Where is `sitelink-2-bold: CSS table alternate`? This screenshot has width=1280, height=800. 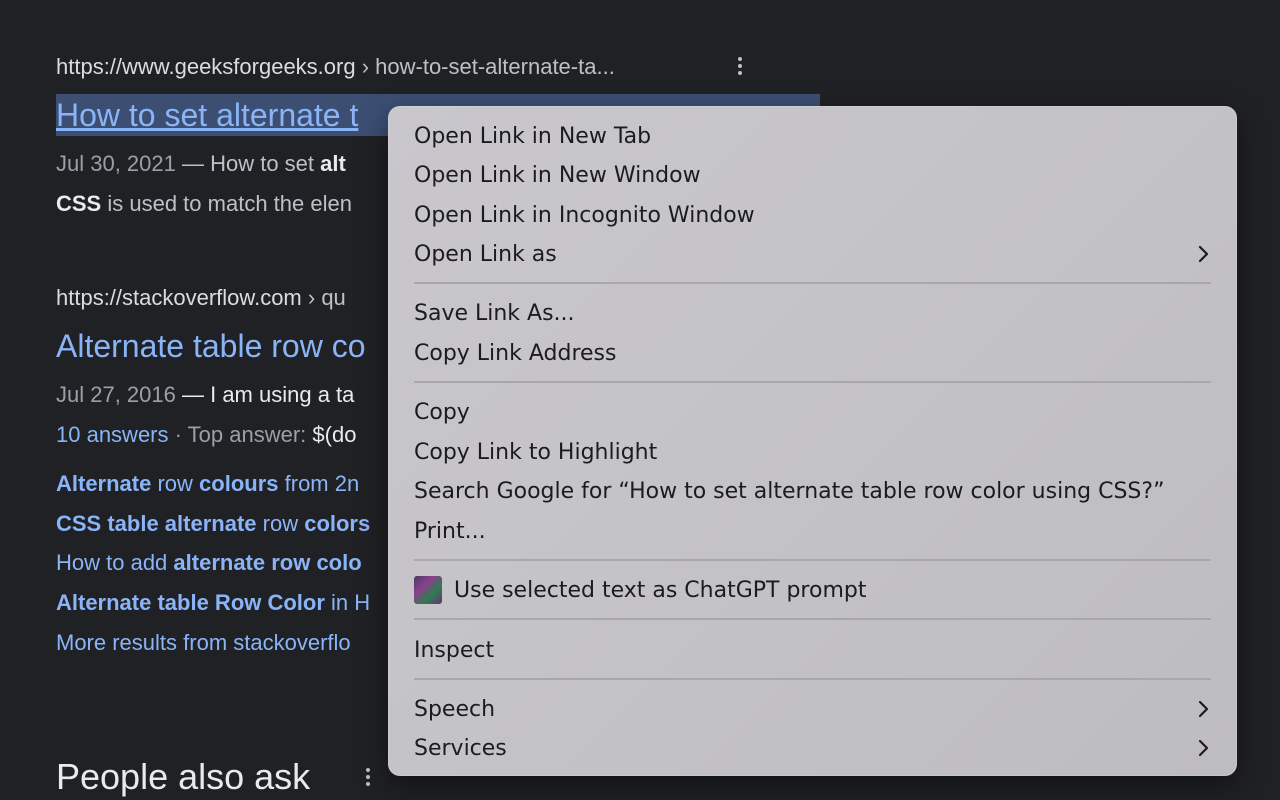
sitelink-2-bold: CSS table alternate is located at coordinates (156, 523).